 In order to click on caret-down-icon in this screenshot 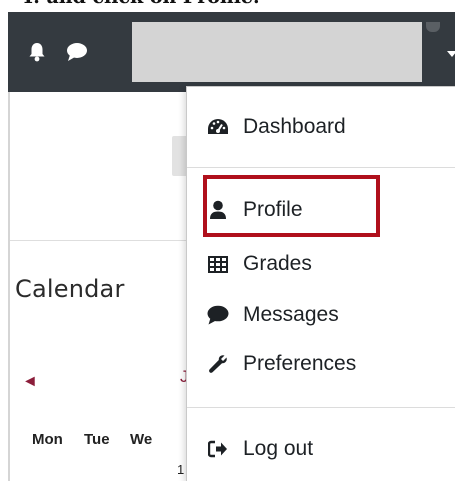, I will do `click(451, 54)`.